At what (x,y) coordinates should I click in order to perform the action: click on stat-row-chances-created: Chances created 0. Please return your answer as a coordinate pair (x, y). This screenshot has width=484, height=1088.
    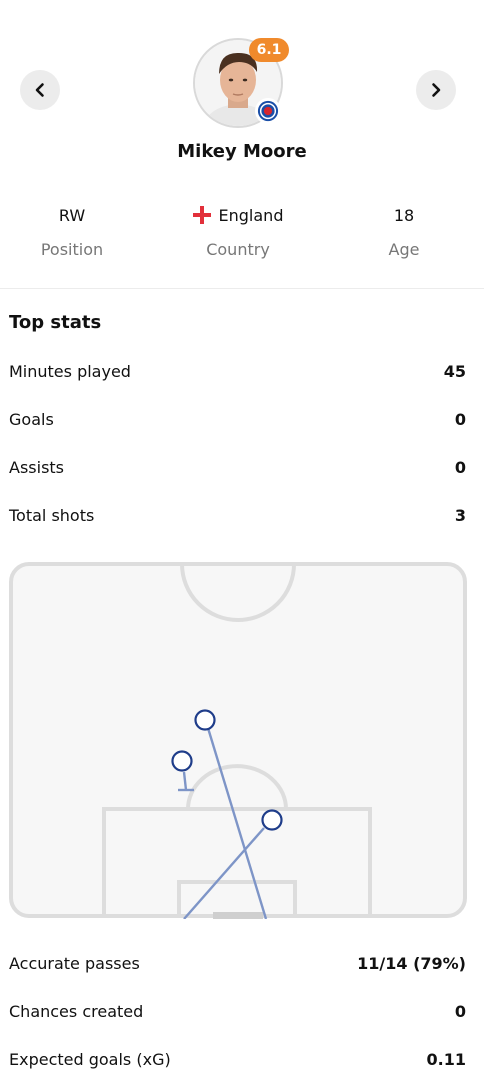
    Looking at the image, I should click on (237, 1011).